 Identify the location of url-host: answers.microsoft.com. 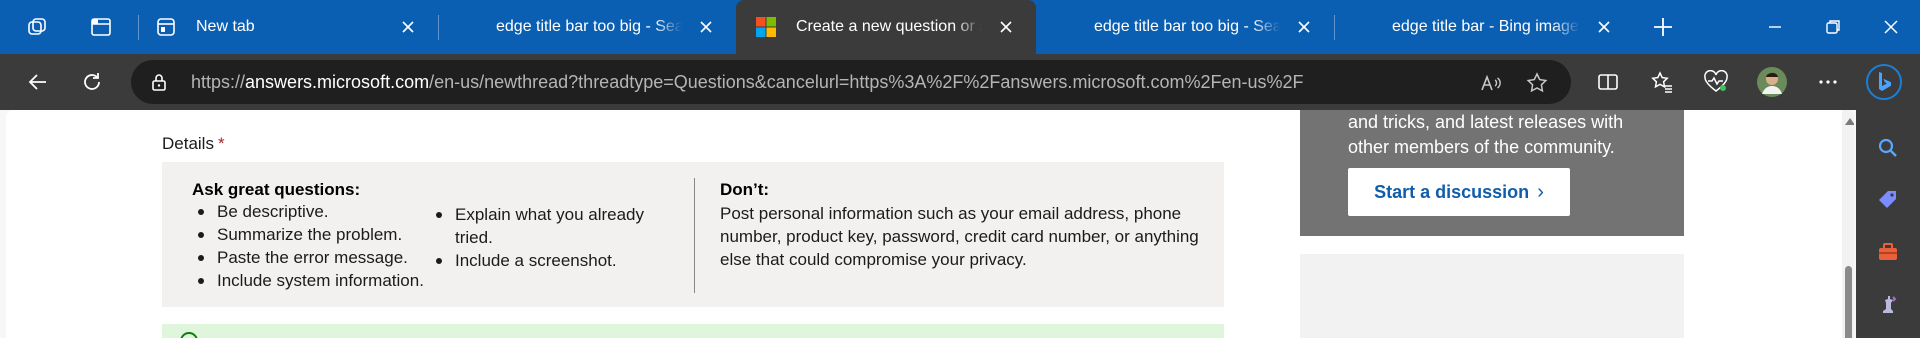
(337, 82).